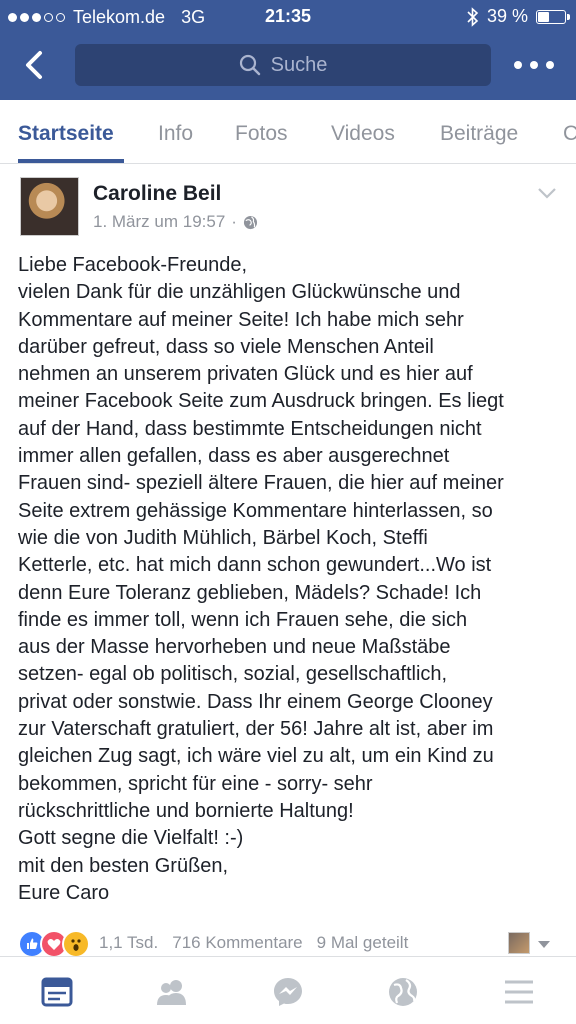  Describe the element at coordinates (66, 134) in the screenshot. I see `tab-startseite: Startseite` at that location.